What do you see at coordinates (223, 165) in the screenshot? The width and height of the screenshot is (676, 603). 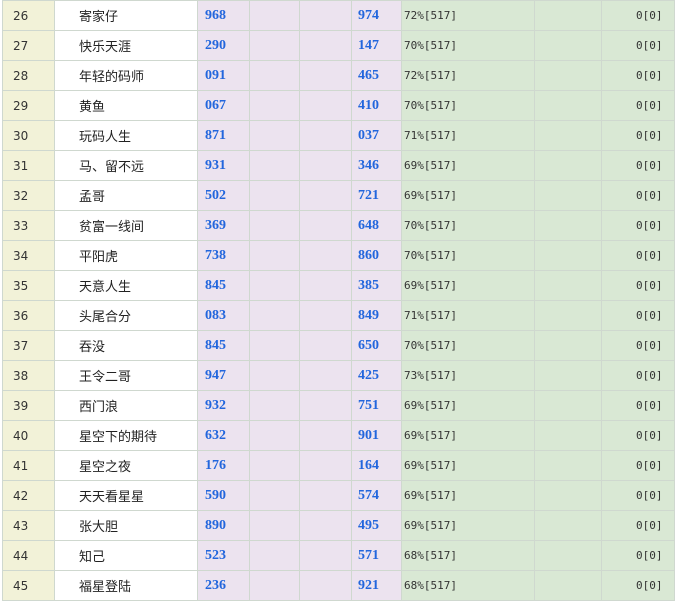 I see `number-1-cell: 931` at bounding box center [223, 165].